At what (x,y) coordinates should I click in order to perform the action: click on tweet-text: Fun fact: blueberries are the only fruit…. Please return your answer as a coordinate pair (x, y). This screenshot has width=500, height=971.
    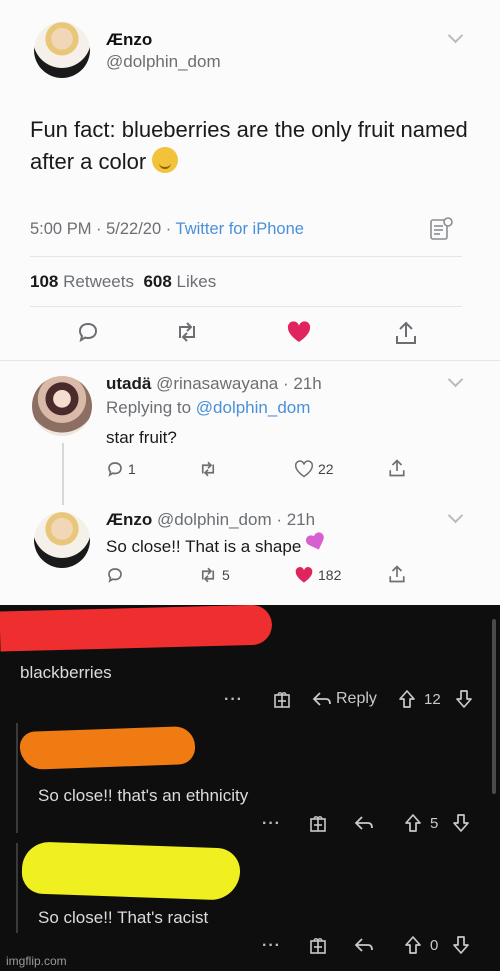
    Looking at the image, I should click on (250, 146).